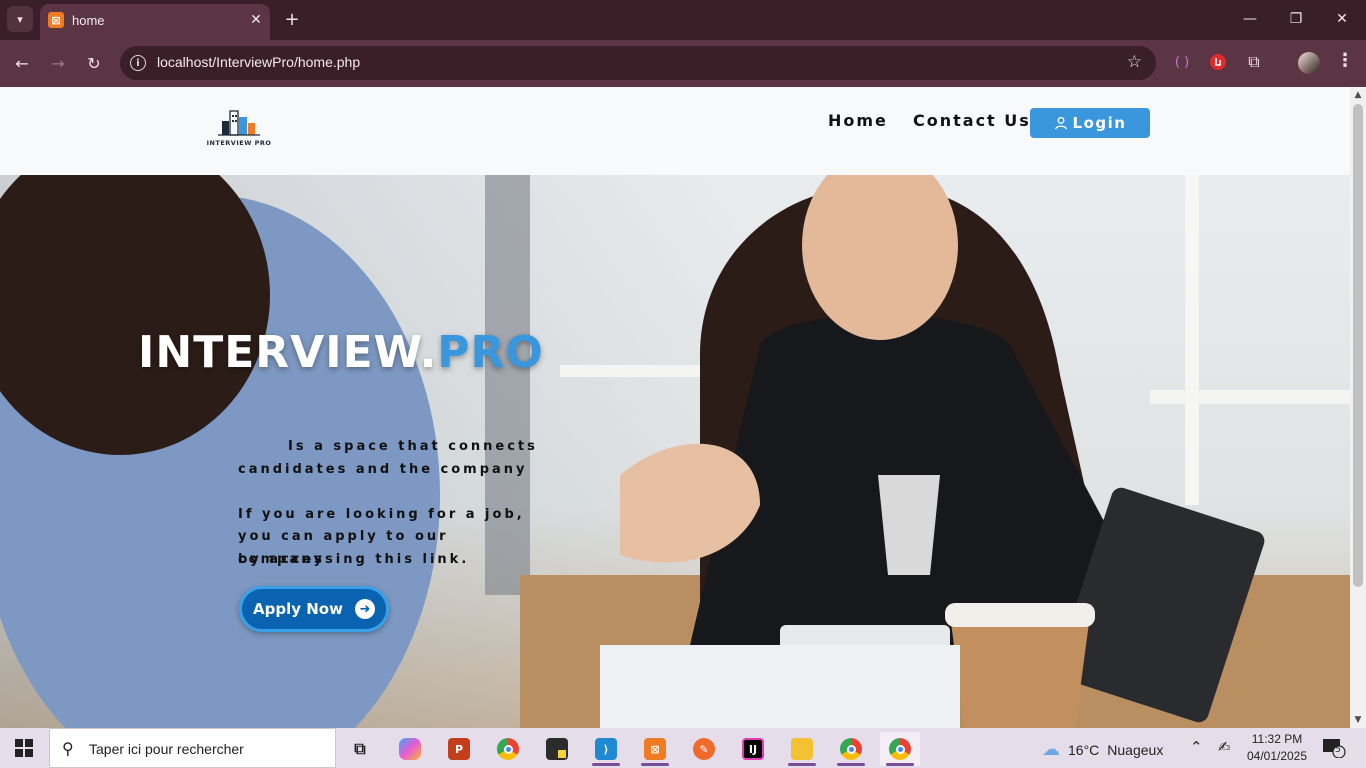 The width and height of the screenshot is (1366, 768). What do you see at coordinates (239, 143) in the screenshot?
I see `logo-text: INTERVIEW PRO` at bounding box center [239, 143].